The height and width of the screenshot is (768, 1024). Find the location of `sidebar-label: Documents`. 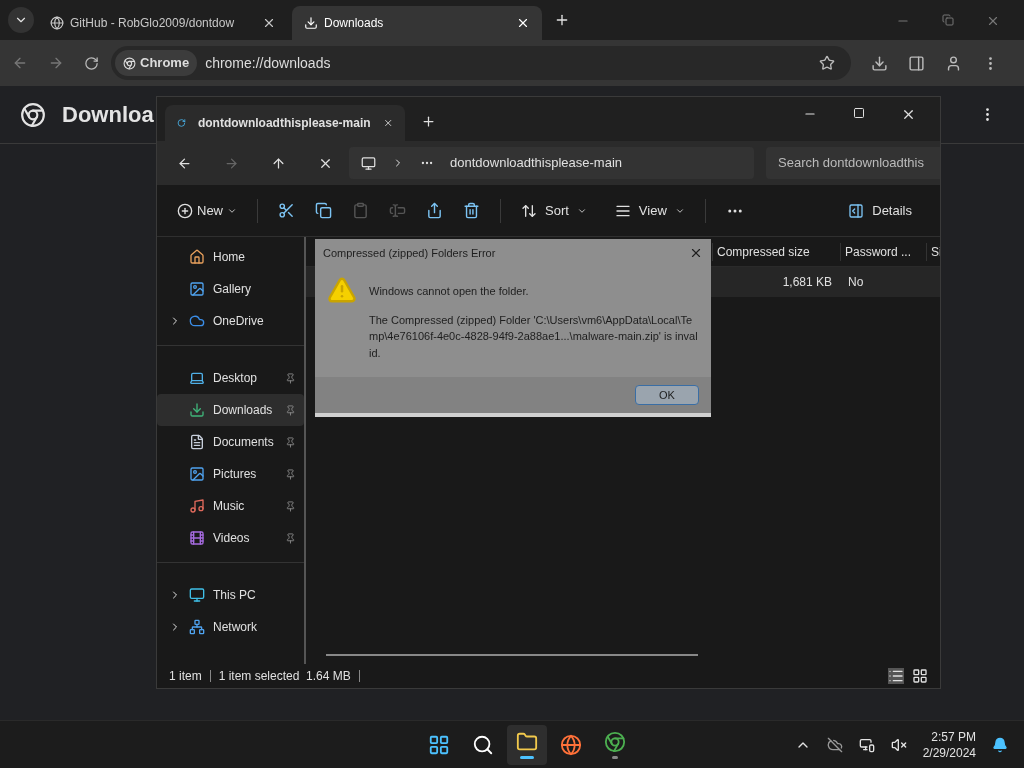

sidebar-label: Documents is located at coordinates (244, 442).